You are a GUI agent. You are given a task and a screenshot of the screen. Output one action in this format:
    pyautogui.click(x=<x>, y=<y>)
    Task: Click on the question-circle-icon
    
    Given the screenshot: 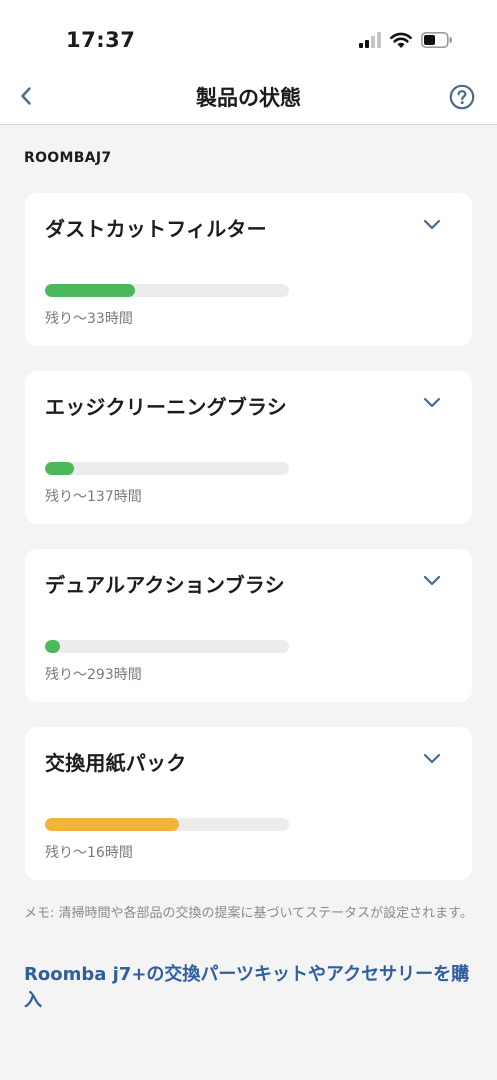 What is the action you would take?
    pyautogui.click(x=462, y=97)
    